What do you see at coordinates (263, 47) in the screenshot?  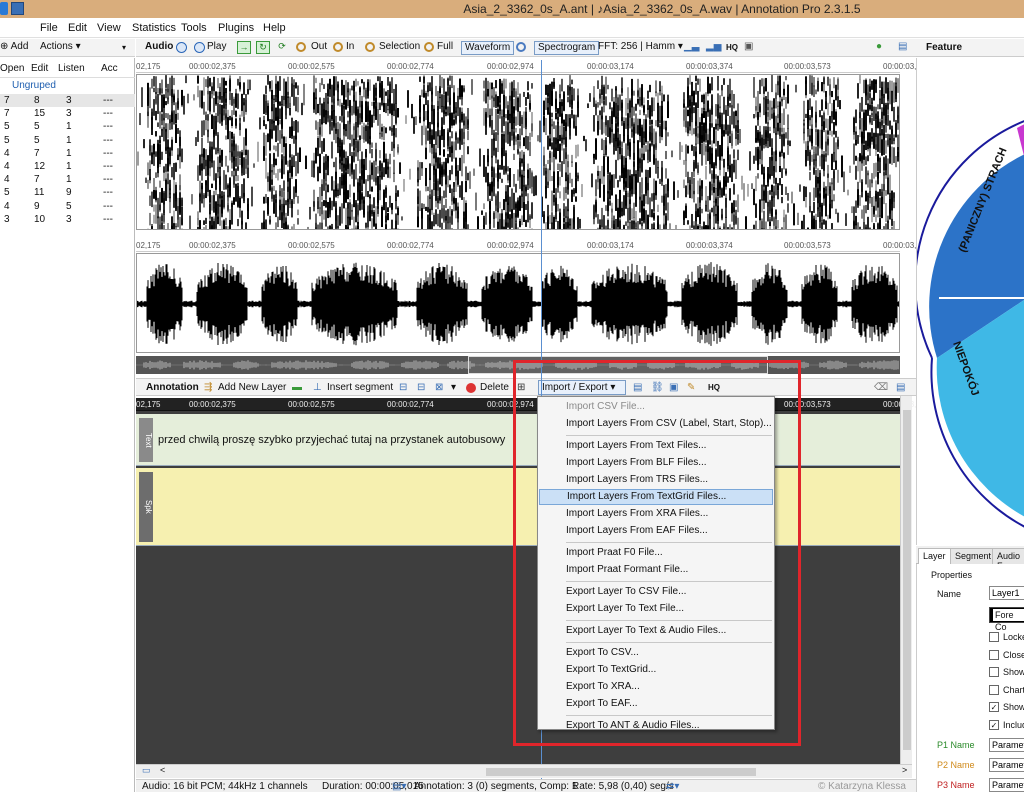 I see `loop-icon: ↻` at bounding box center [263, 47].